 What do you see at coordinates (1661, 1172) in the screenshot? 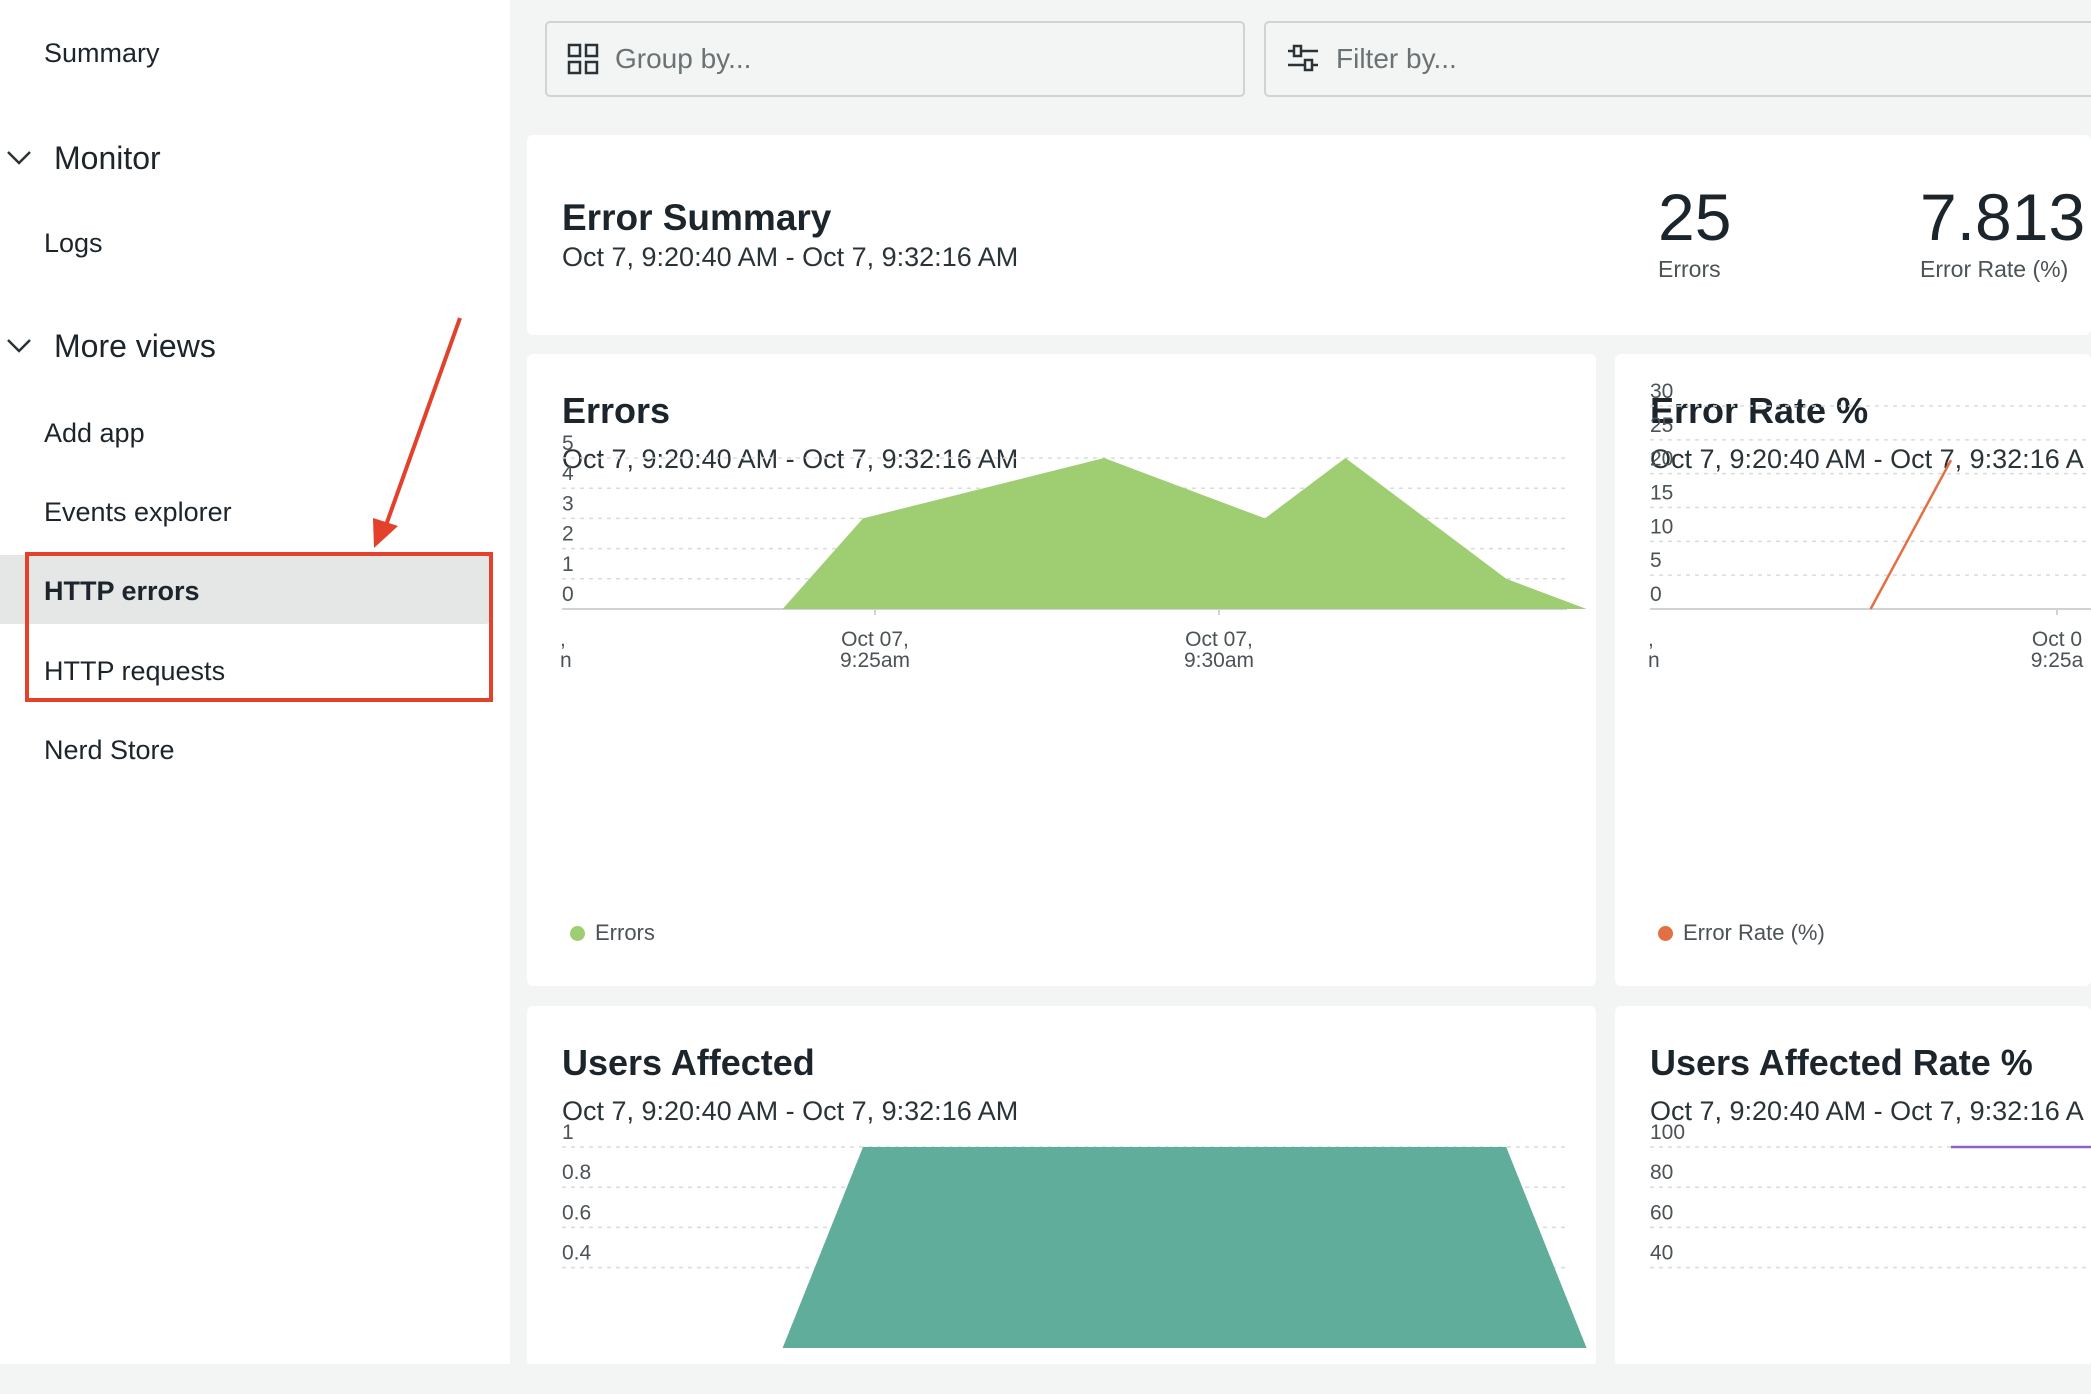
I see `y-tick-label: 80` at bounding box center [1661, 1172].